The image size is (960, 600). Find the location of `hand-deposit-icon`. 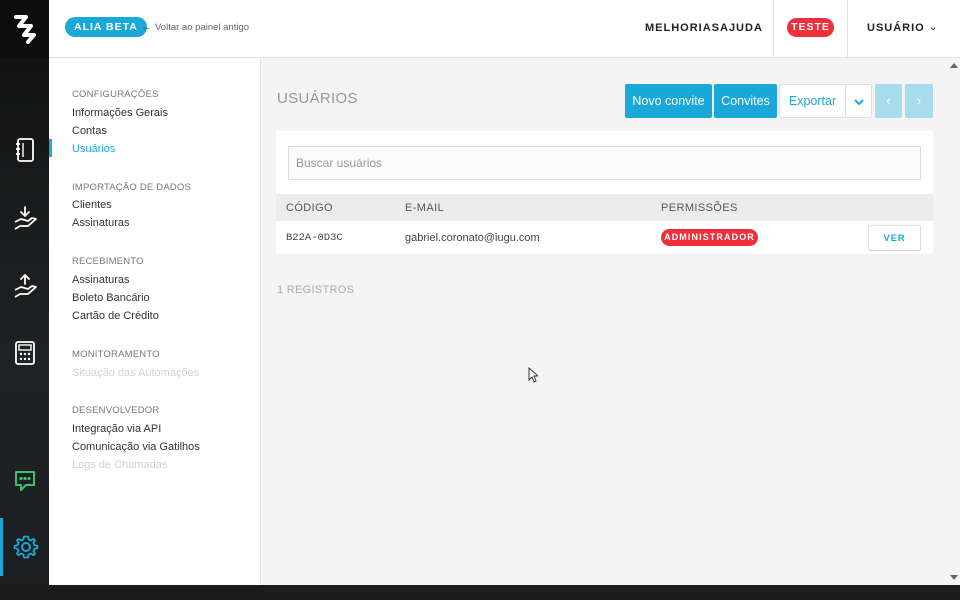

hand-deposit-icon is located at coordinates (25, 218).